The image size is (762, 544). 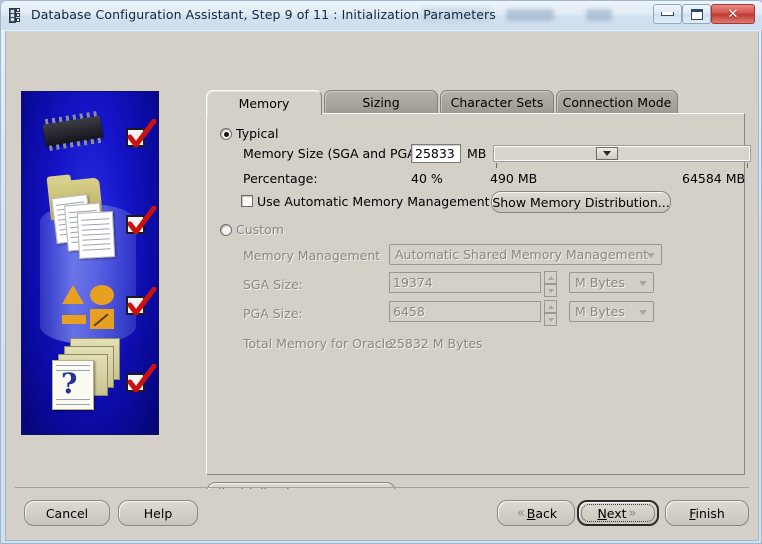 What do you see at coordinates (542, 513) in the screenshot?
I see `button-label: Back` at bounding box center [542, 513].